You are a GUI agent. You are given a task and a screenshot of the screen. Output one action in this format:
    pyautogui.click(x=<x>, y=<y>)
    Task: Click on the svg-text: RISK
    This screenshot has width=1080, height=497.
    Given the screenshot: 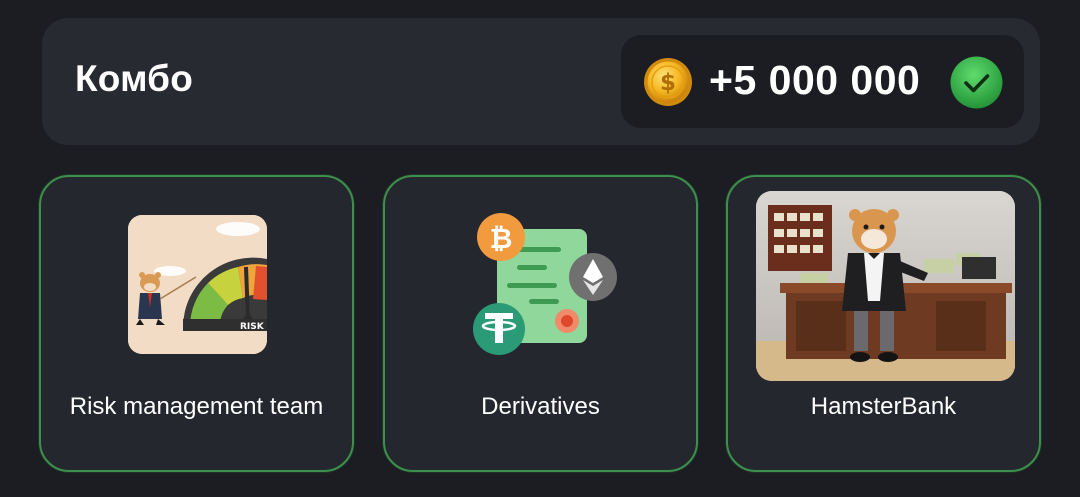 What is the action you would take?
    pyautogui.click(x=252, y=327)
    